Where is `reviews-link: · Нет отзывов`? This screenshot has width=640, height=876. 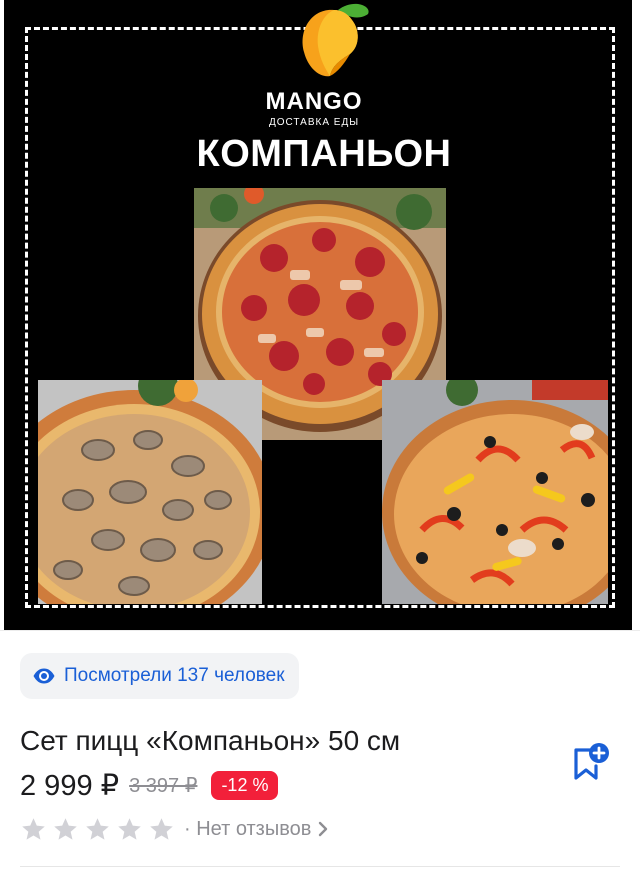 reviews-link: · Нет отзывов is located at coordinates (247, 829).